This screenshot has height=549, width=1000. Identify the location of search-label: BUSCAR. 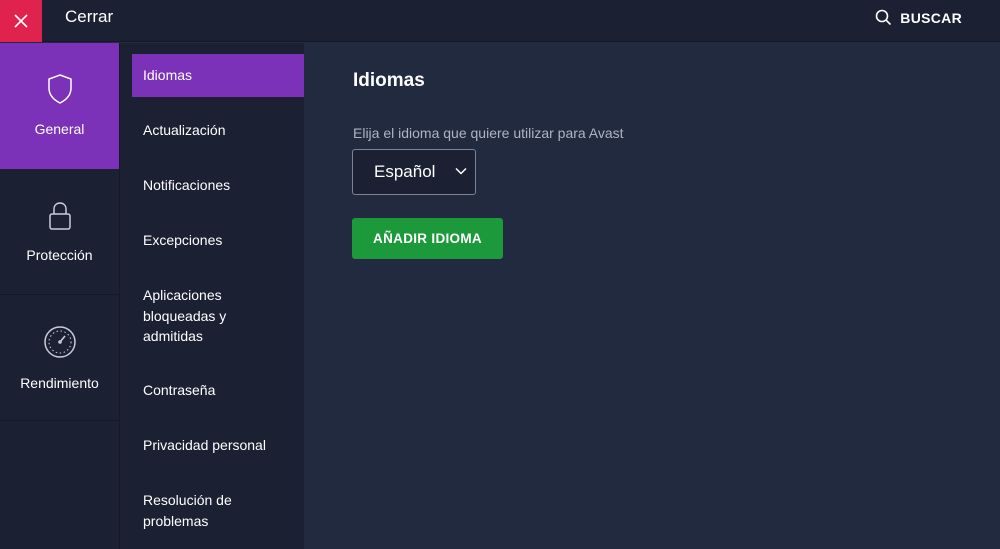
(931, 17).